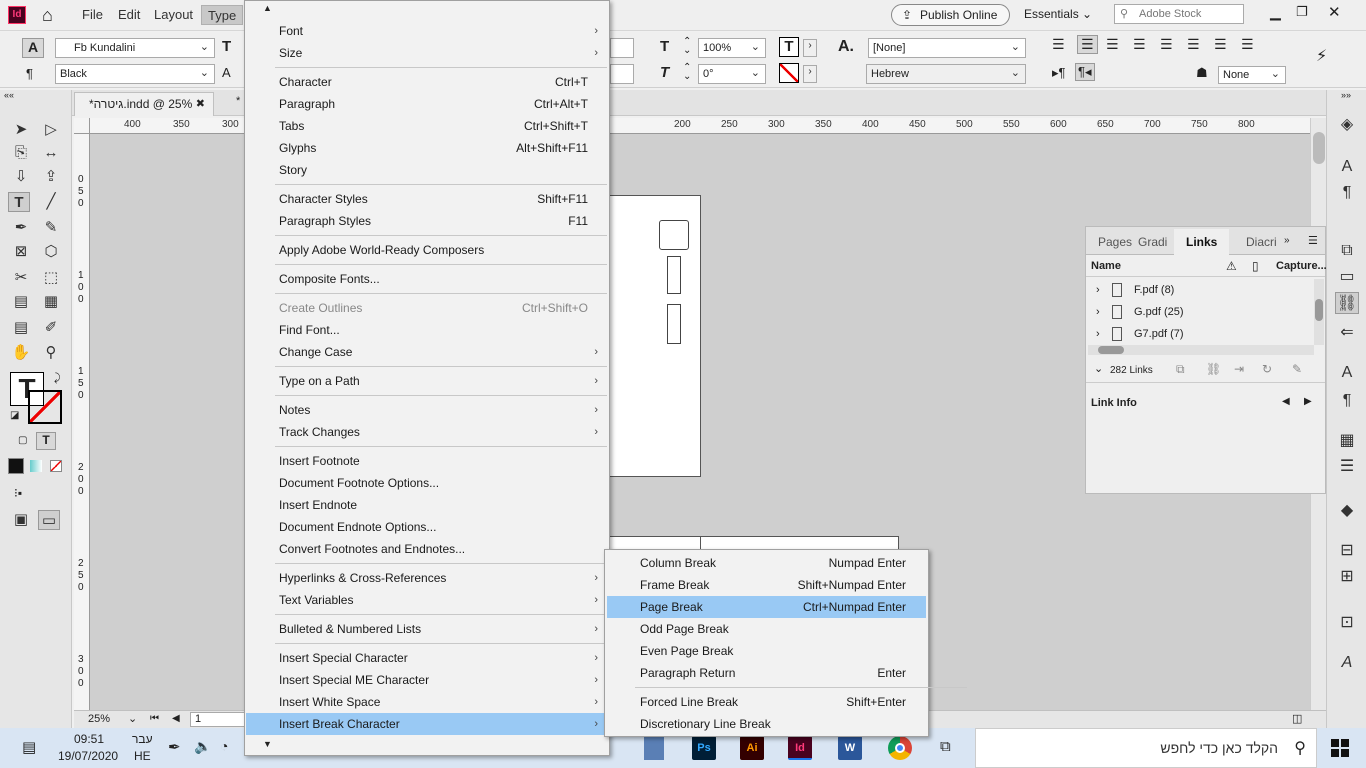 Image resolution: width=1366 pixels, height=768 pixels. I want to click on tab-overflow-icon: », so click(1287, 240).